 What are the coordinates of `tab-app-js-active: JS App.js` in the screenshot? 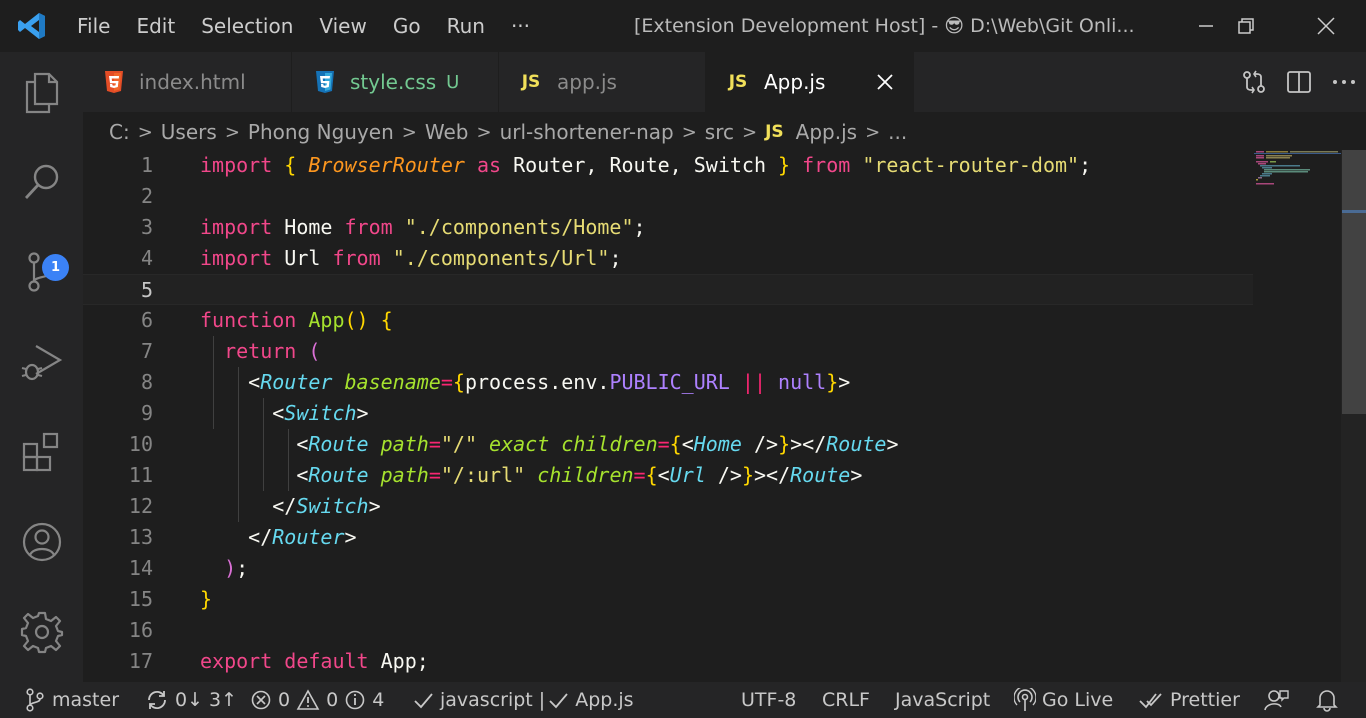 It's located at (810, 82).